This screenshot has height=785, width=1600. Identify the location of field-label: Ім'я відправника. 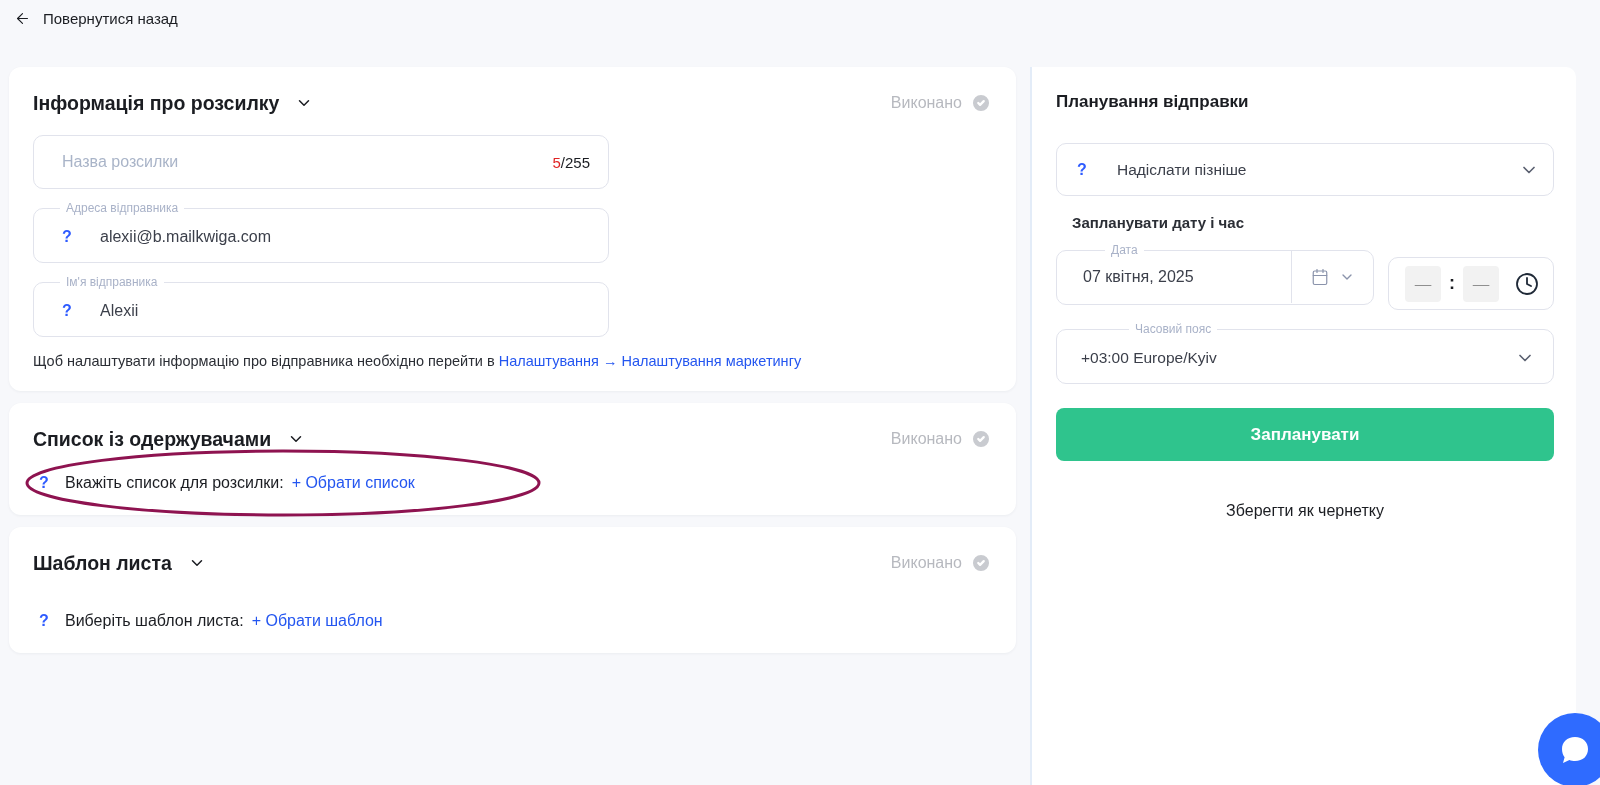
(112, 282).